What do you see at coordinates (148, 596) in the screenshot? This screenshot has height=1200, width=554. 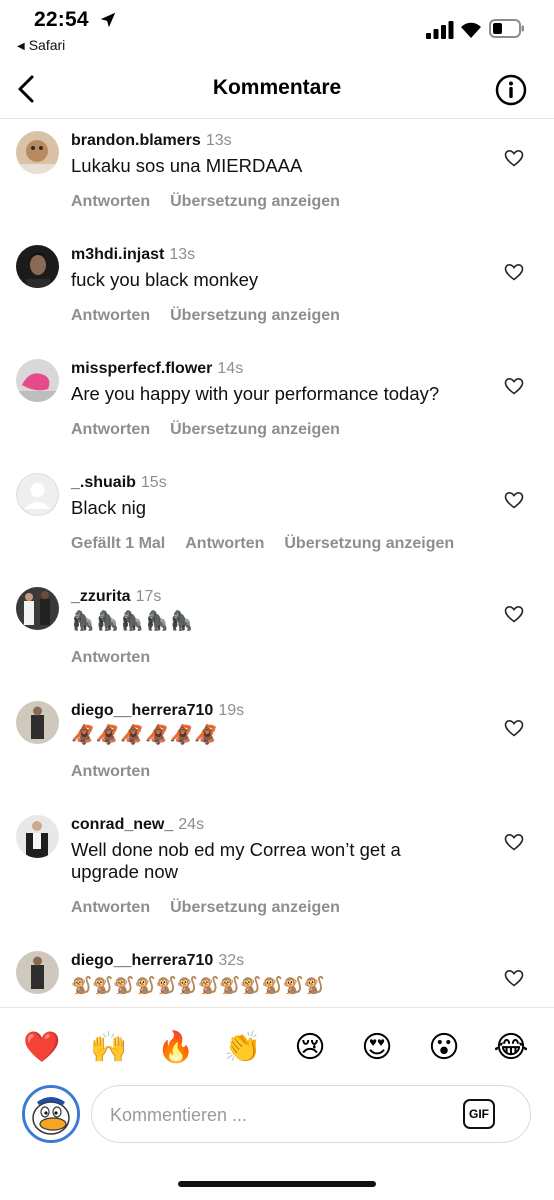 I see `comment-timestamp: 17s` at bounding box center [148, 596].